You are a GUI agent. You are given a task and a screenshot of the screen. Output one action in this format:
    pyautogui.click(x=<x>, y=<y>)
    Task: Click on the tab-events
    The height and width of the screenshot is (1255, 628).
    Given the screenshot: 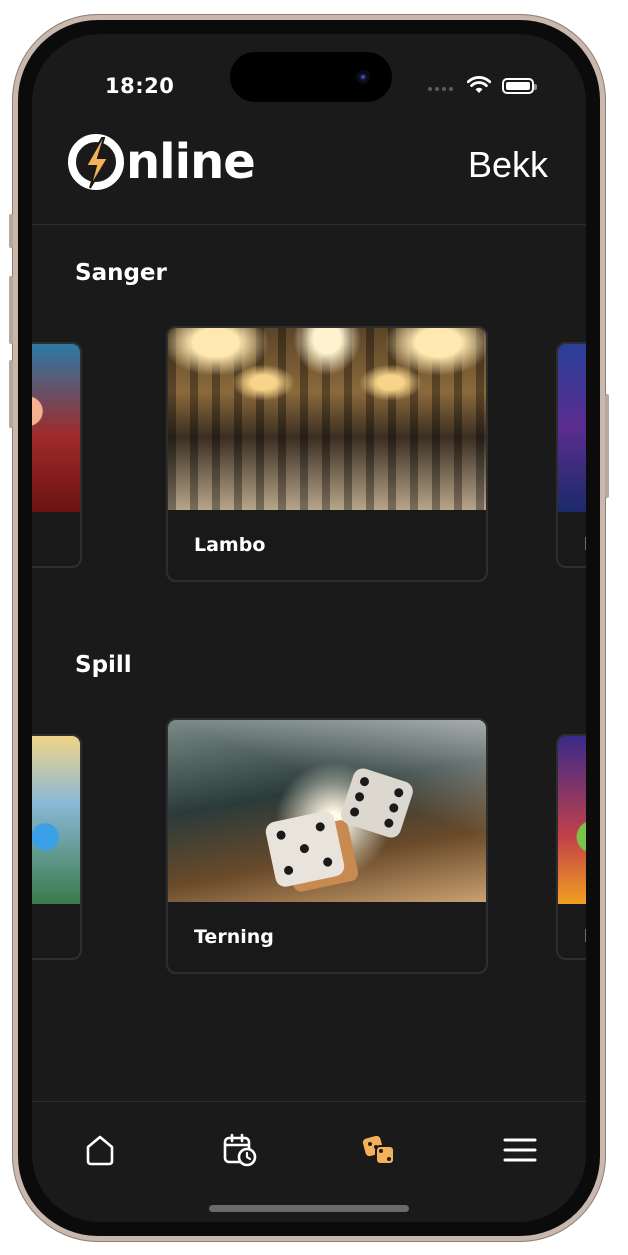 What is the action you would take?
    pyautogui.click(x=240, y=1150)
    